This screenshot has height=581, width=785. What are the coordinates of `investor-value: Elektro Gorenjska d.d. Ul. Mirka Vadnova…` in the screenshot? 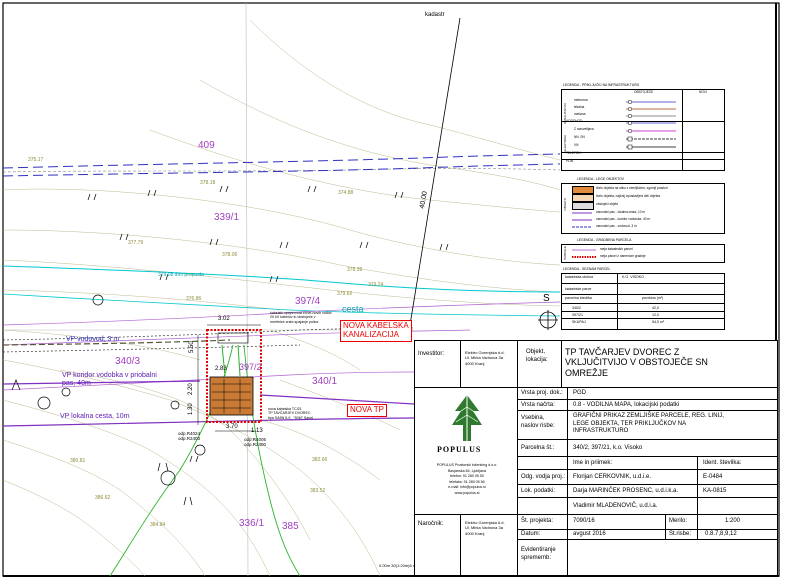 It's located at (485, 358).